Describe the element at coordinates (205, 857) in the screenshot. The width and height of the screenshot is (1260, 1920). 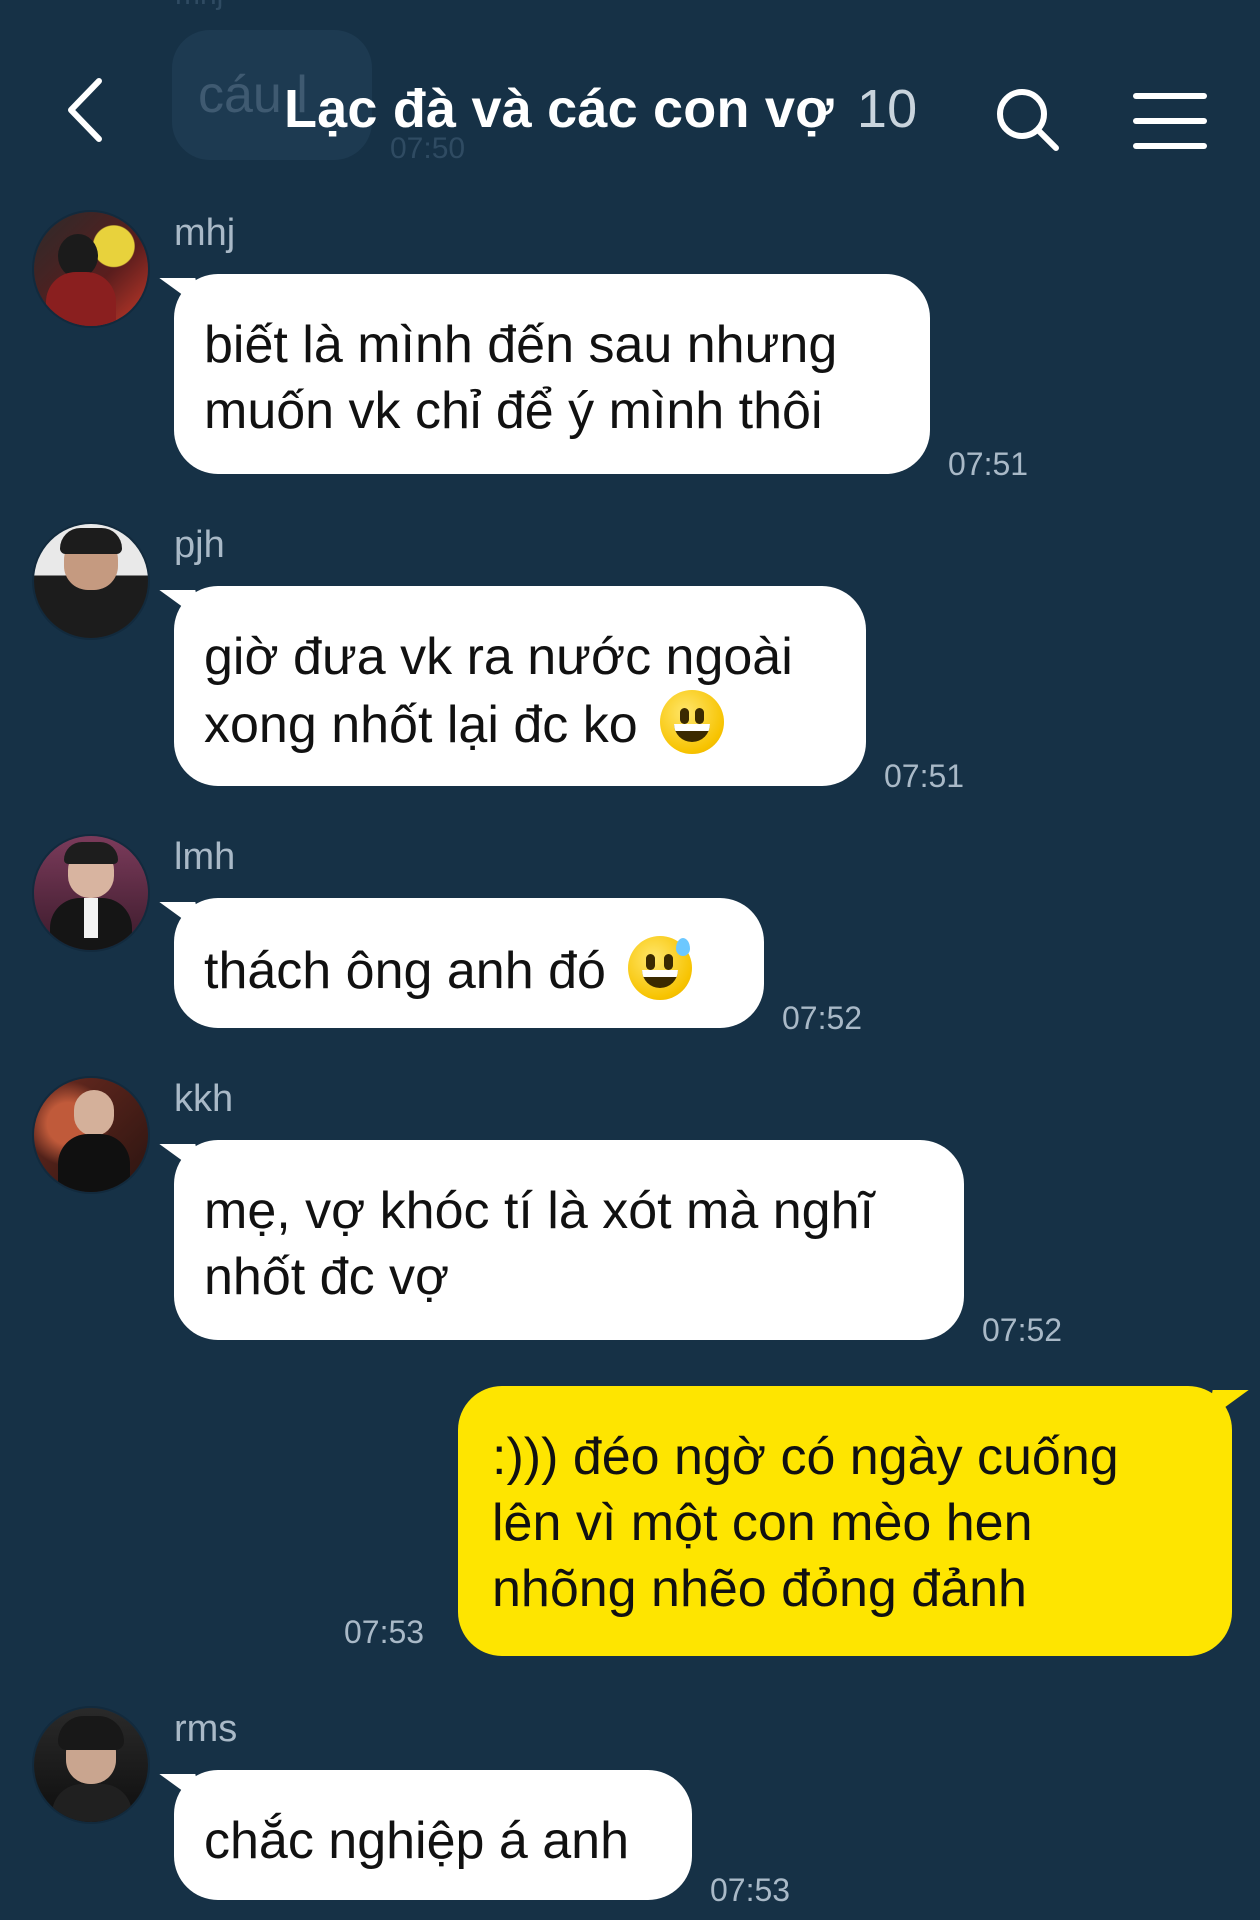
I see `sender-name: lmh` at that location.